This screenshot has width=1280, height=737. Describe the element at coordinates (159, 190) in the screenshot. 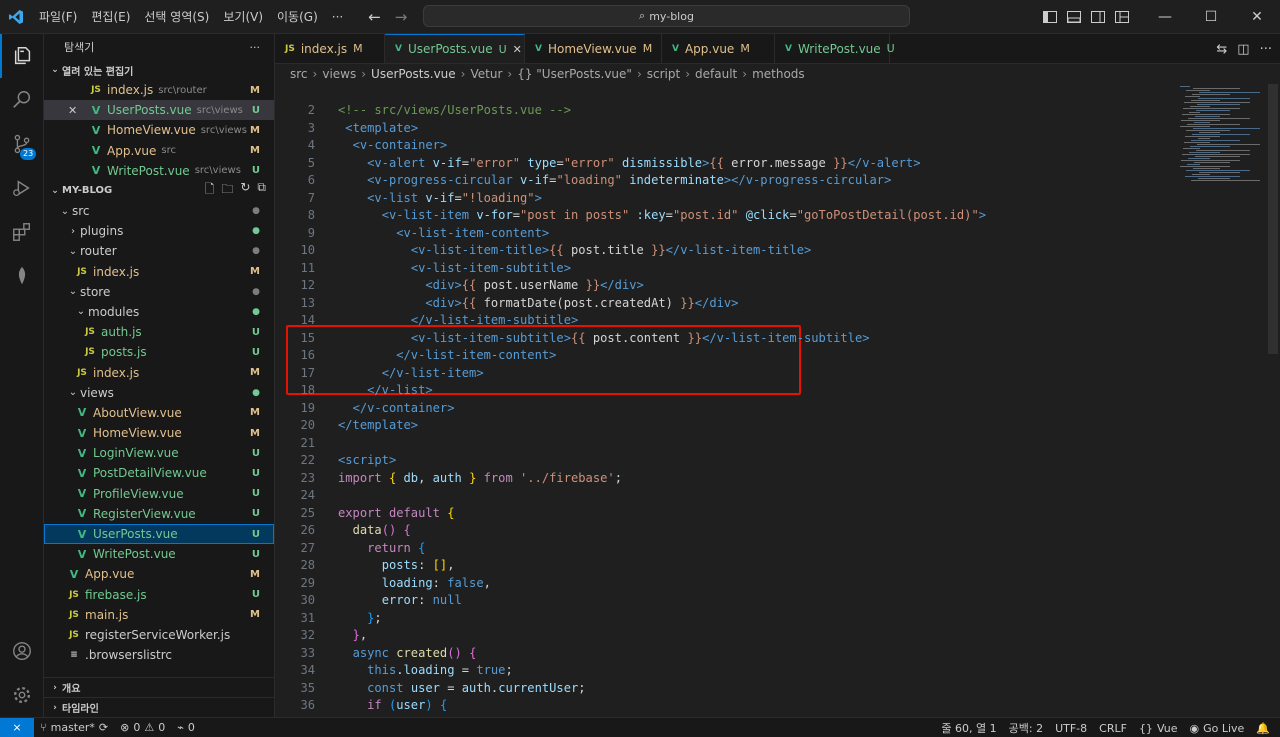

I see `project-header: ⌄ MY-BLOG 🗋 🗀 ↻ ⧉` at that location.